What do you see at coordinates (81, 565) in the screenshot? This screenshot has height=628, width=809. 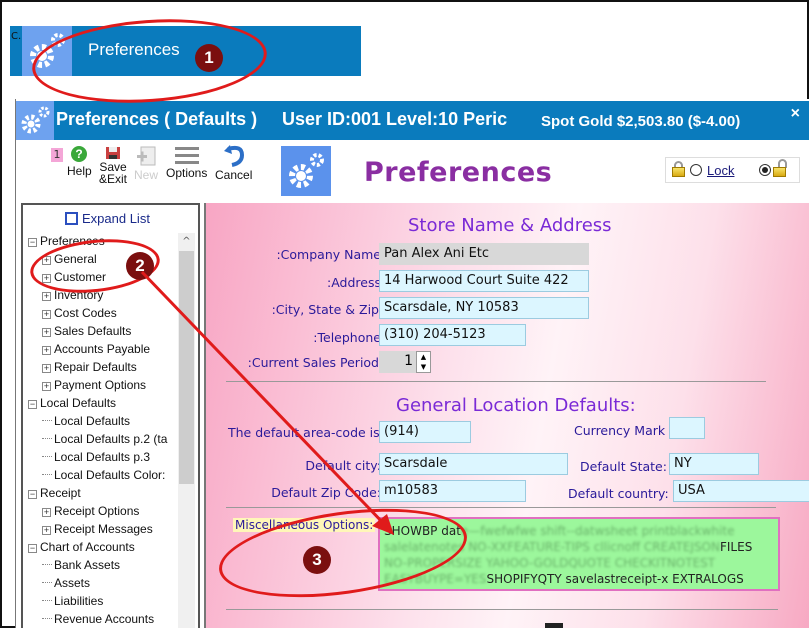 I see `tree-node: Bank Assets` at bounding box center [81, 565].